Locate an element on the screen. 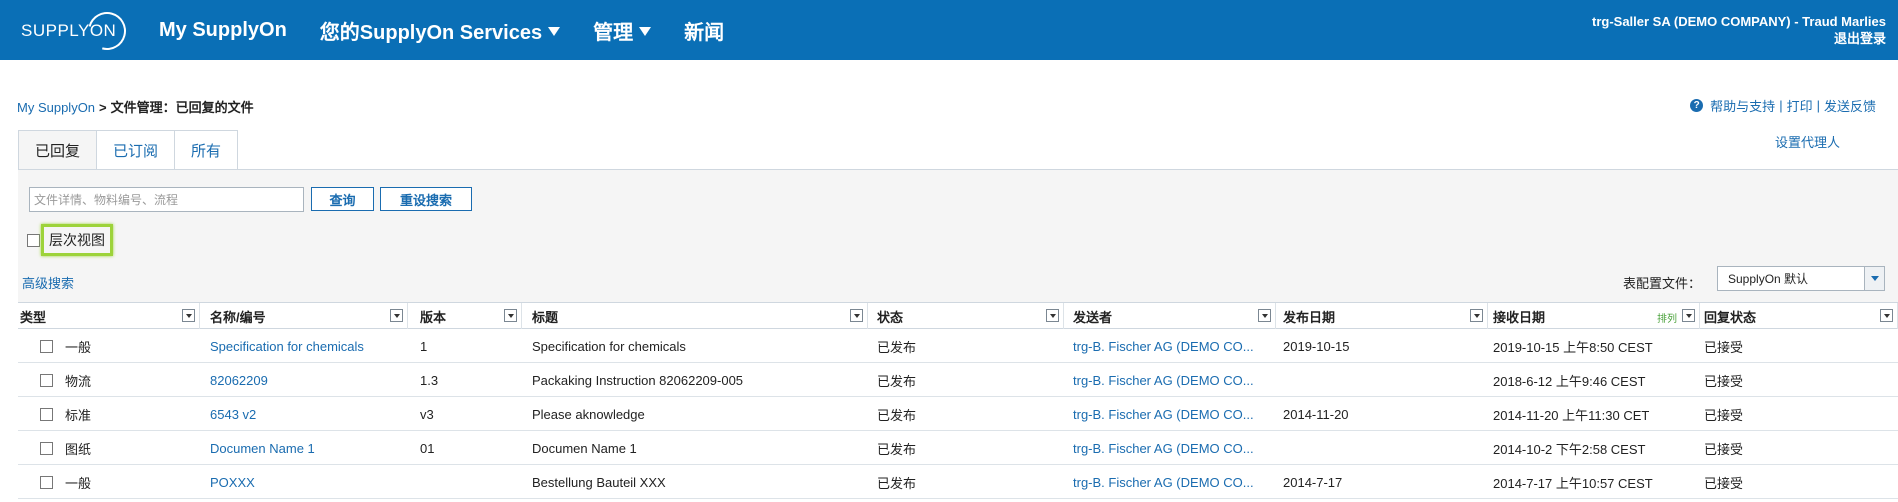 This screenshot has height=502, width=1898. cell-name-link: 6543 v2 is located at coordinates (304, 414).